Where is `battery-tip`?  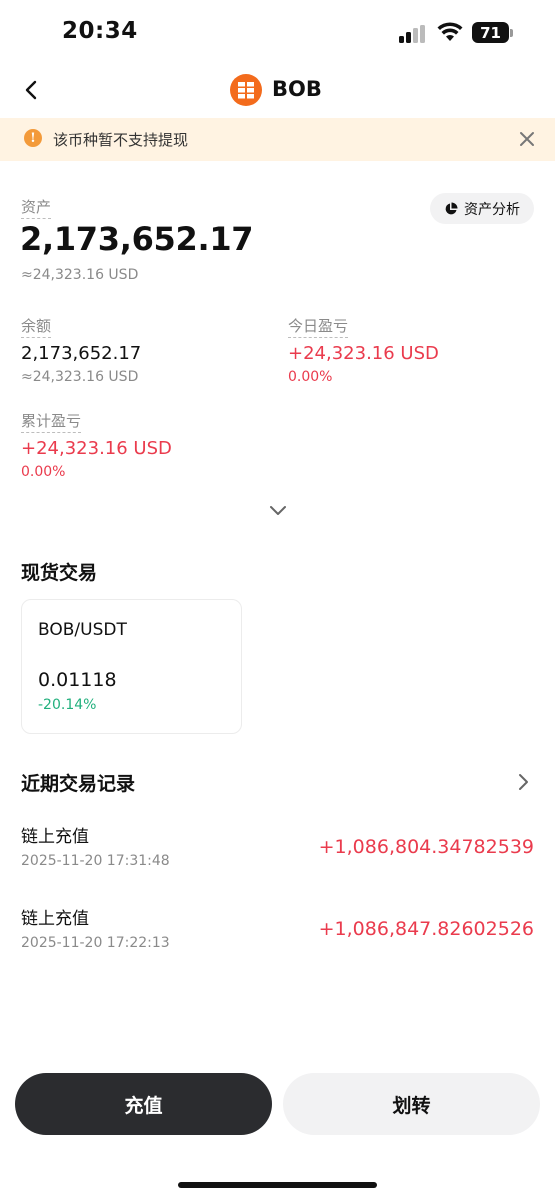
battery-tip is located at coordinates (511, 33).